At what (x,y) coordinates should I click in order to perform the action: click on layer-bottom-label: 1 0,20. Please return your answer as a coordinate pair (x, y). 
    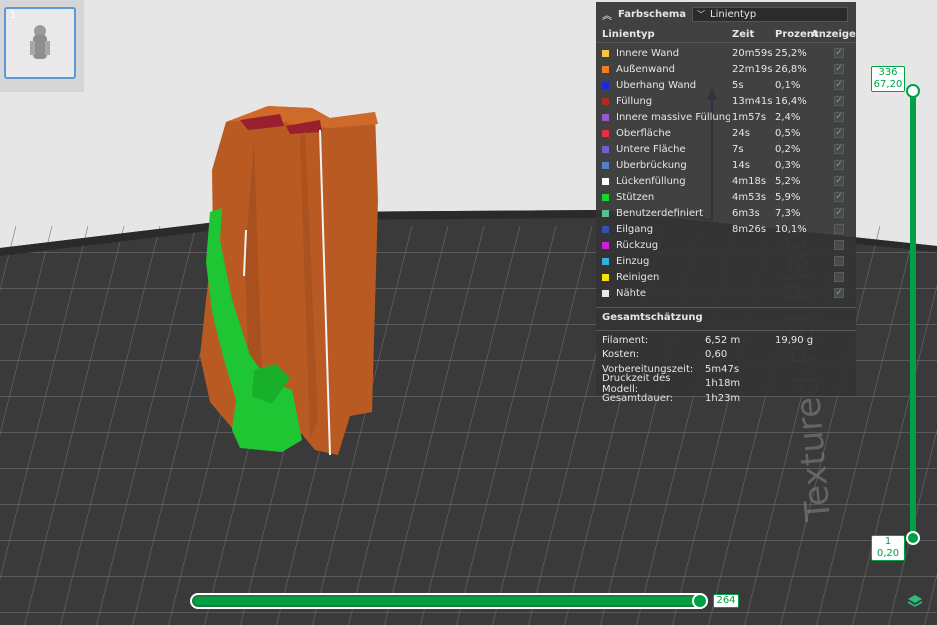
    Looking at the image, I should click on (888, 548).